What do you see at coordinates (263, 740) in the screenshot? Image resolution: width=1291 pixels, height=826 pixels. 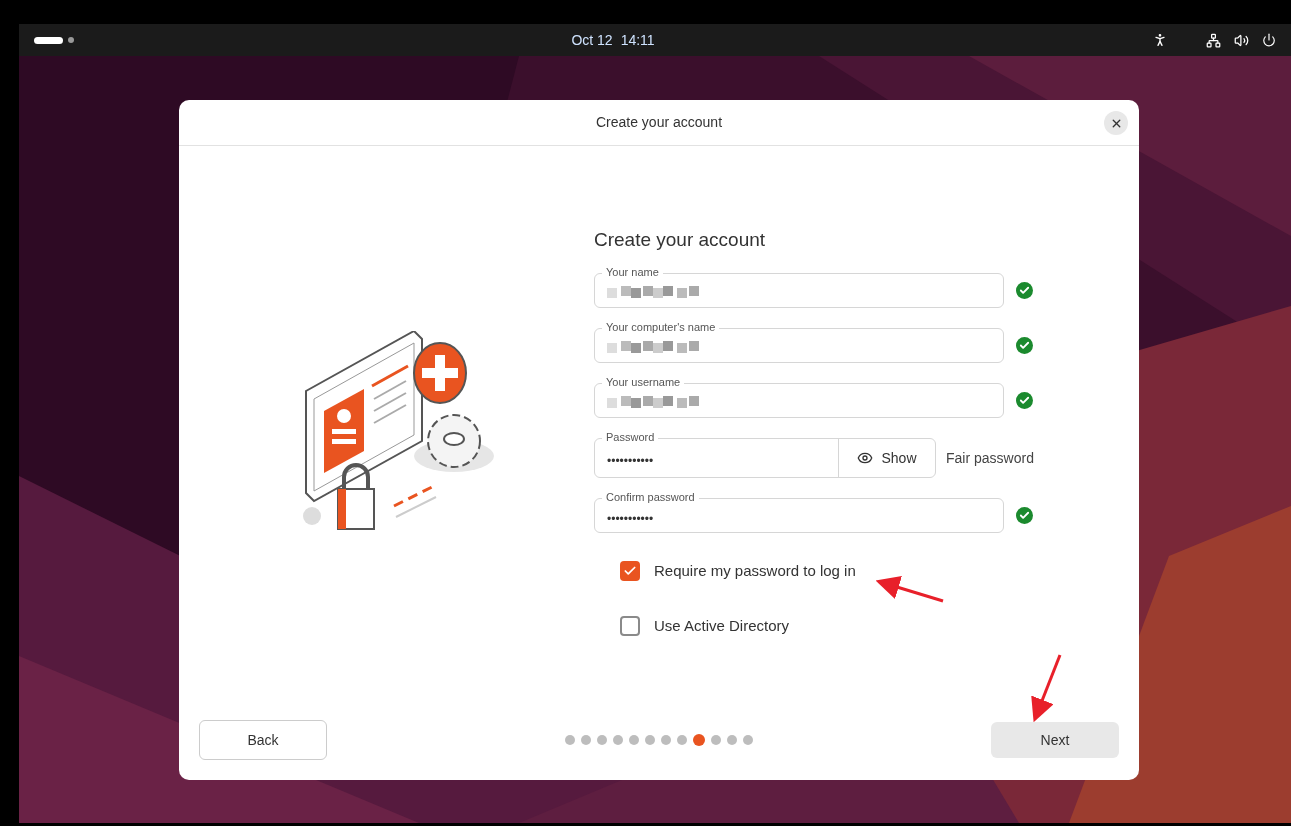 I see `back-button: Back` at bounding box center [263, 740].